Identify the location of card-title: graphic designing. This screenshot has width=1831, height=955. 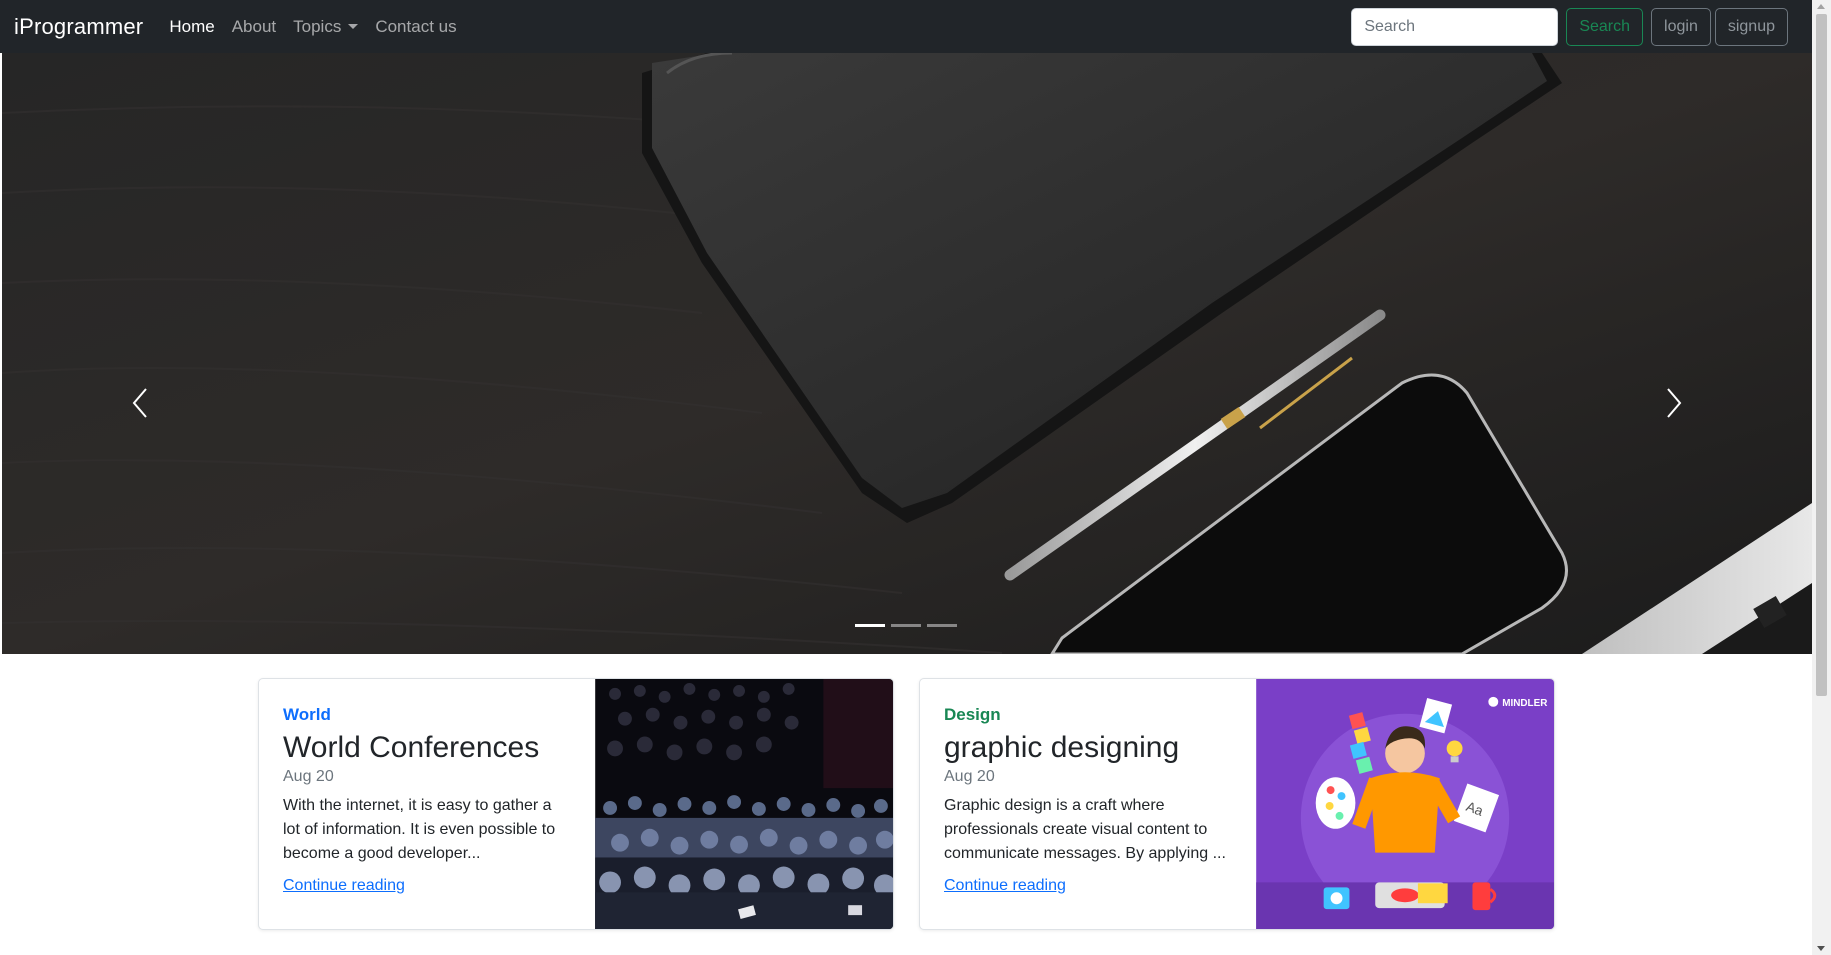
(1062, 747).